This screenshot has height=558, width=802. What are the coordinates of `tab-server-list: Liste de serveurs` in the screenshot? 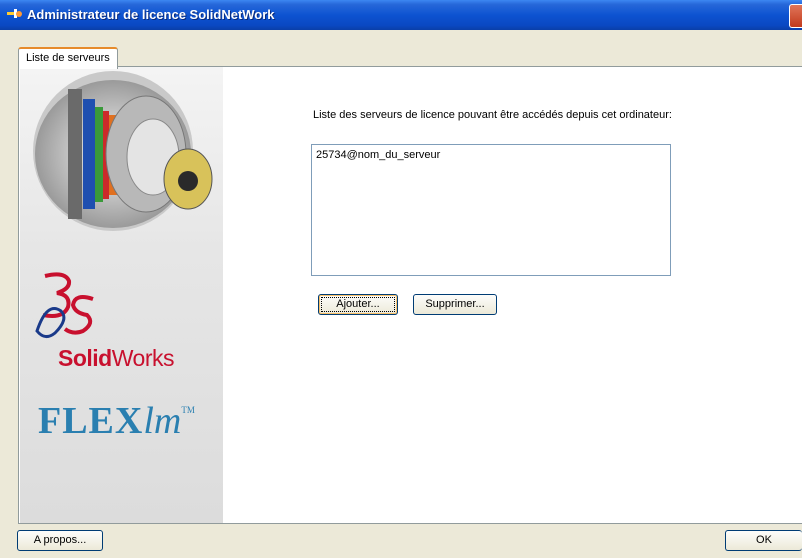 It's located at (68, 58).